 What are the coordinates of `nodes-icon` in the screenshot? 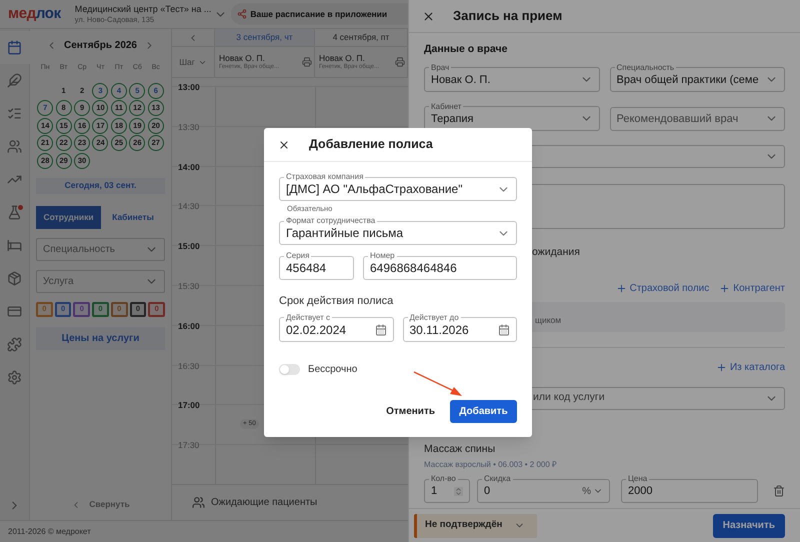 It's located at (242, 14).